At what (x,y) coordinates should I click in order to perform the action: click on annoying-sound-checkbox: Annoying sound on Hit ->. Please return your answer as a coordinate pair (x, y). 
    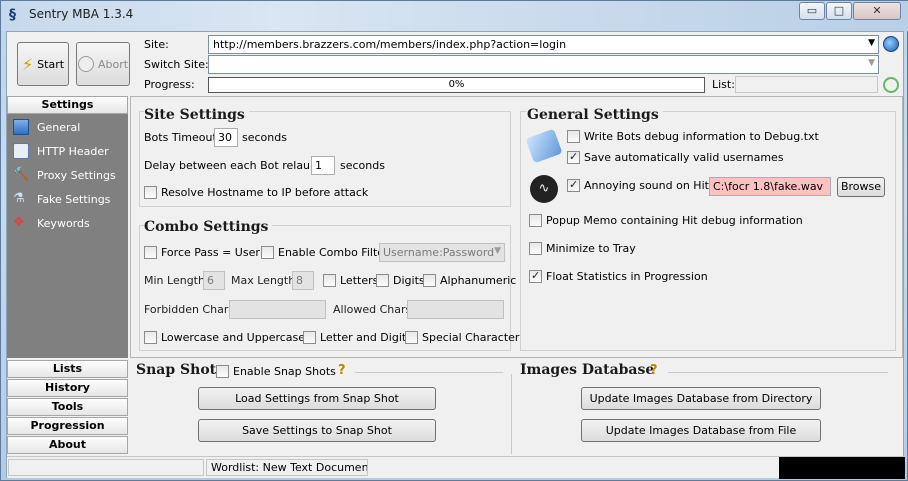
    Looking at the image, I should click on (646, 185).